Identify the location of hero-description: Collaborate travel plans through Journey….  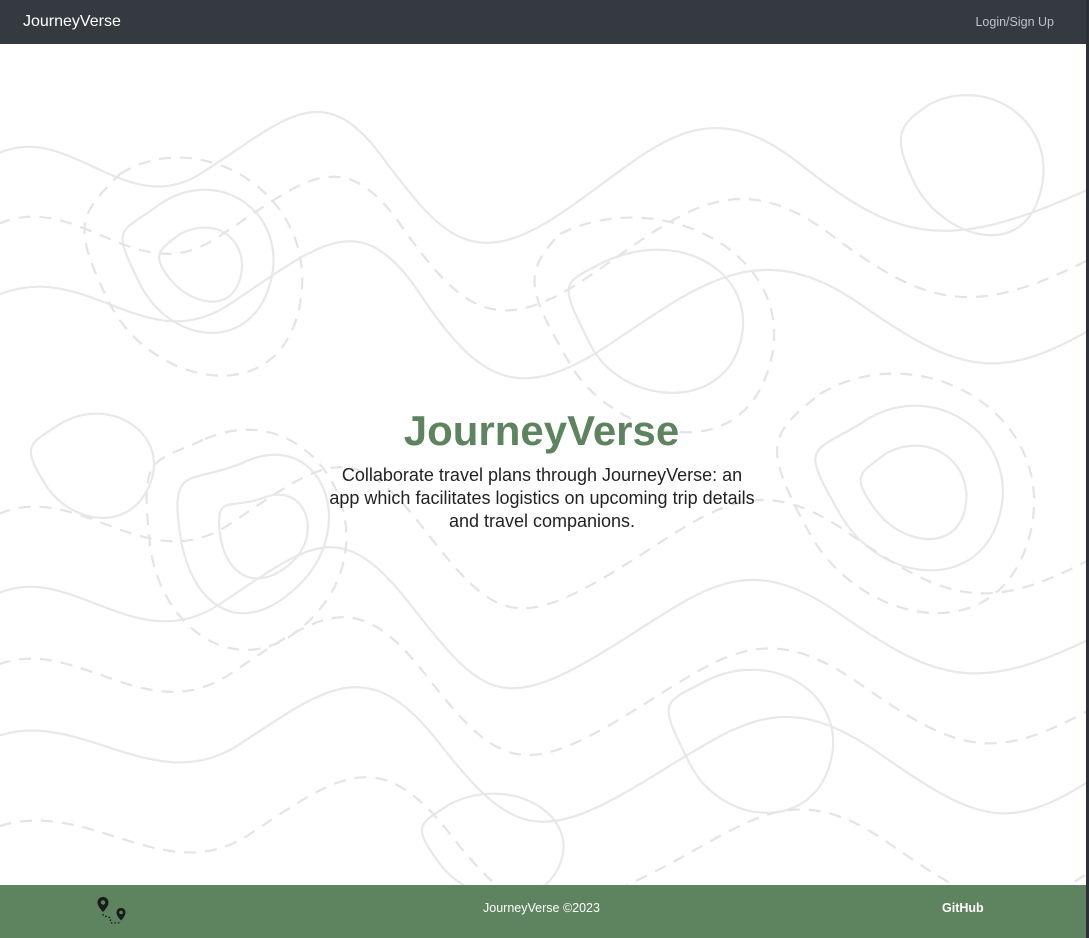
(542, 498).